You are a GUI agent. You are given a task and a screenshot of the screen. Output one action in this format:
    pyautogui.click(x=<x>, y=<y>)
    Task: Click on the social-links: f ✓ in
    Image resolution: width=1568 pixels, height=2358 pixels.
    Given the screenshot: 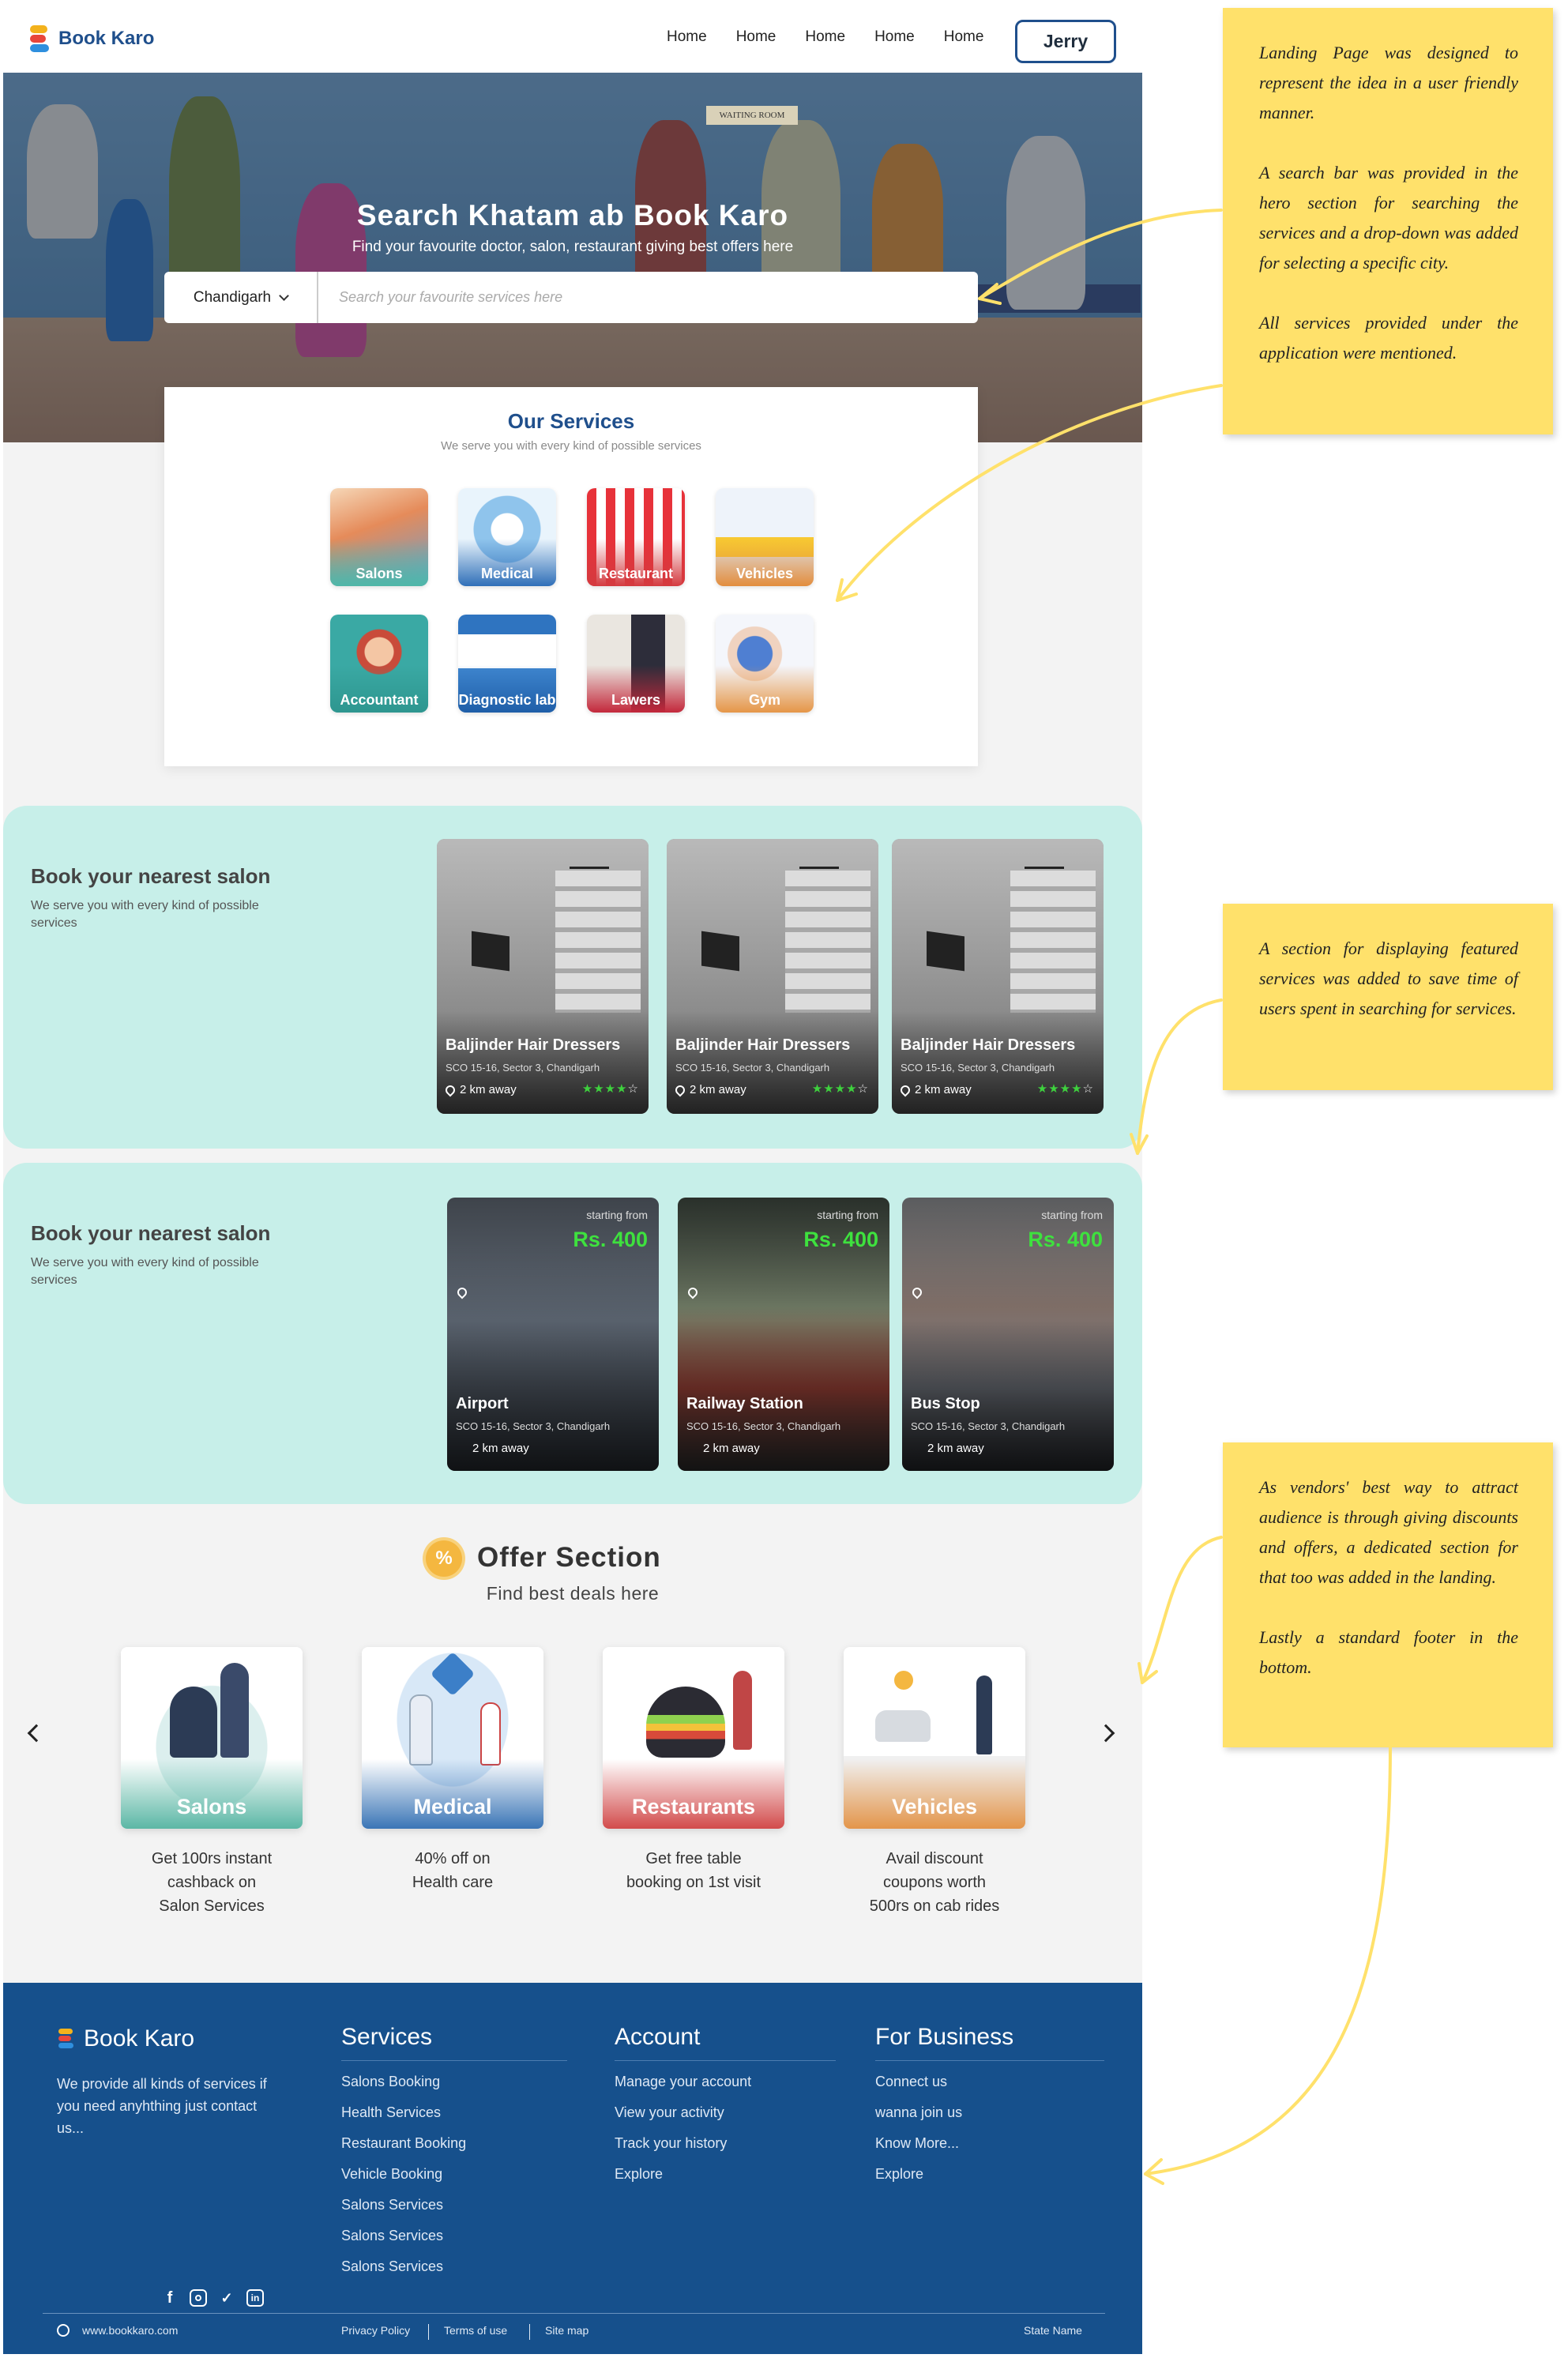 What is the action you would take?
    pyautogui.click(x=212, y=2298)
    